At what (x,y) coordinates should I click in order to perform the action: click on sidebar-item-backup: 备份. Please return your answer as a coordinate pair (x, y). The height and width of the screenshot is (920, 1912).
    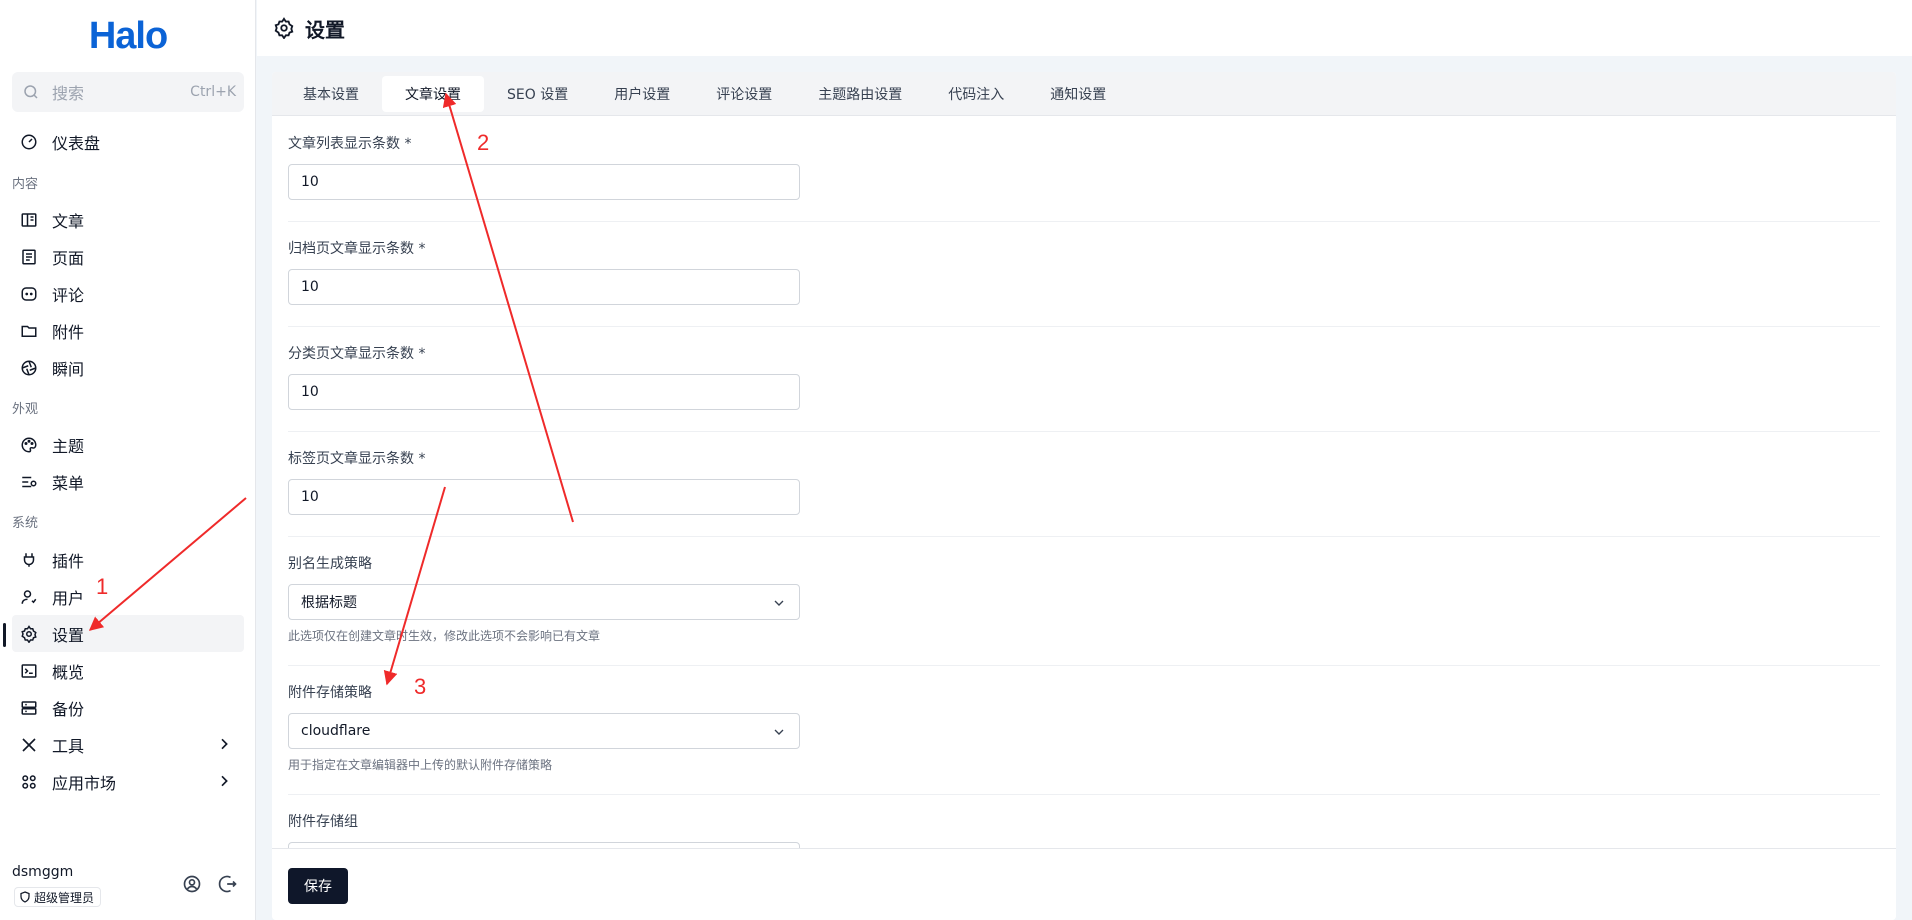
    Looking at the image, I should click on (128, 707).